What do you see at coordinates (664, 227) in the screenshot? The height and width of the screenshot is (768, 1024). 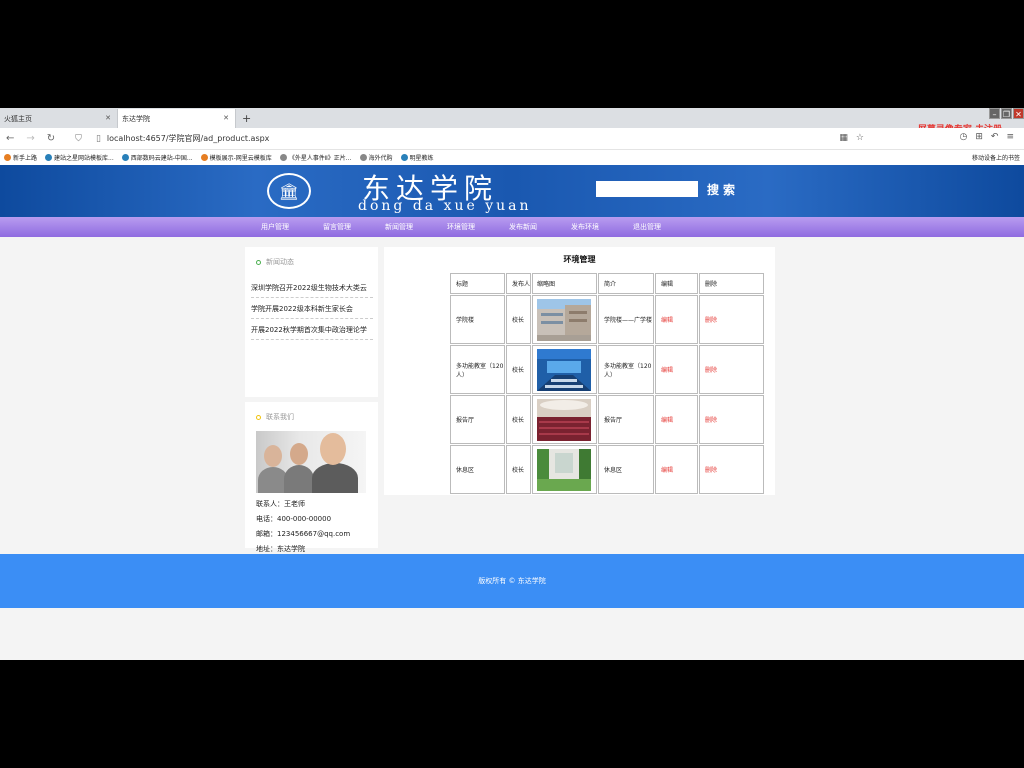 I see `nav-logout: 退出管理` at bounding box center [664, 227].